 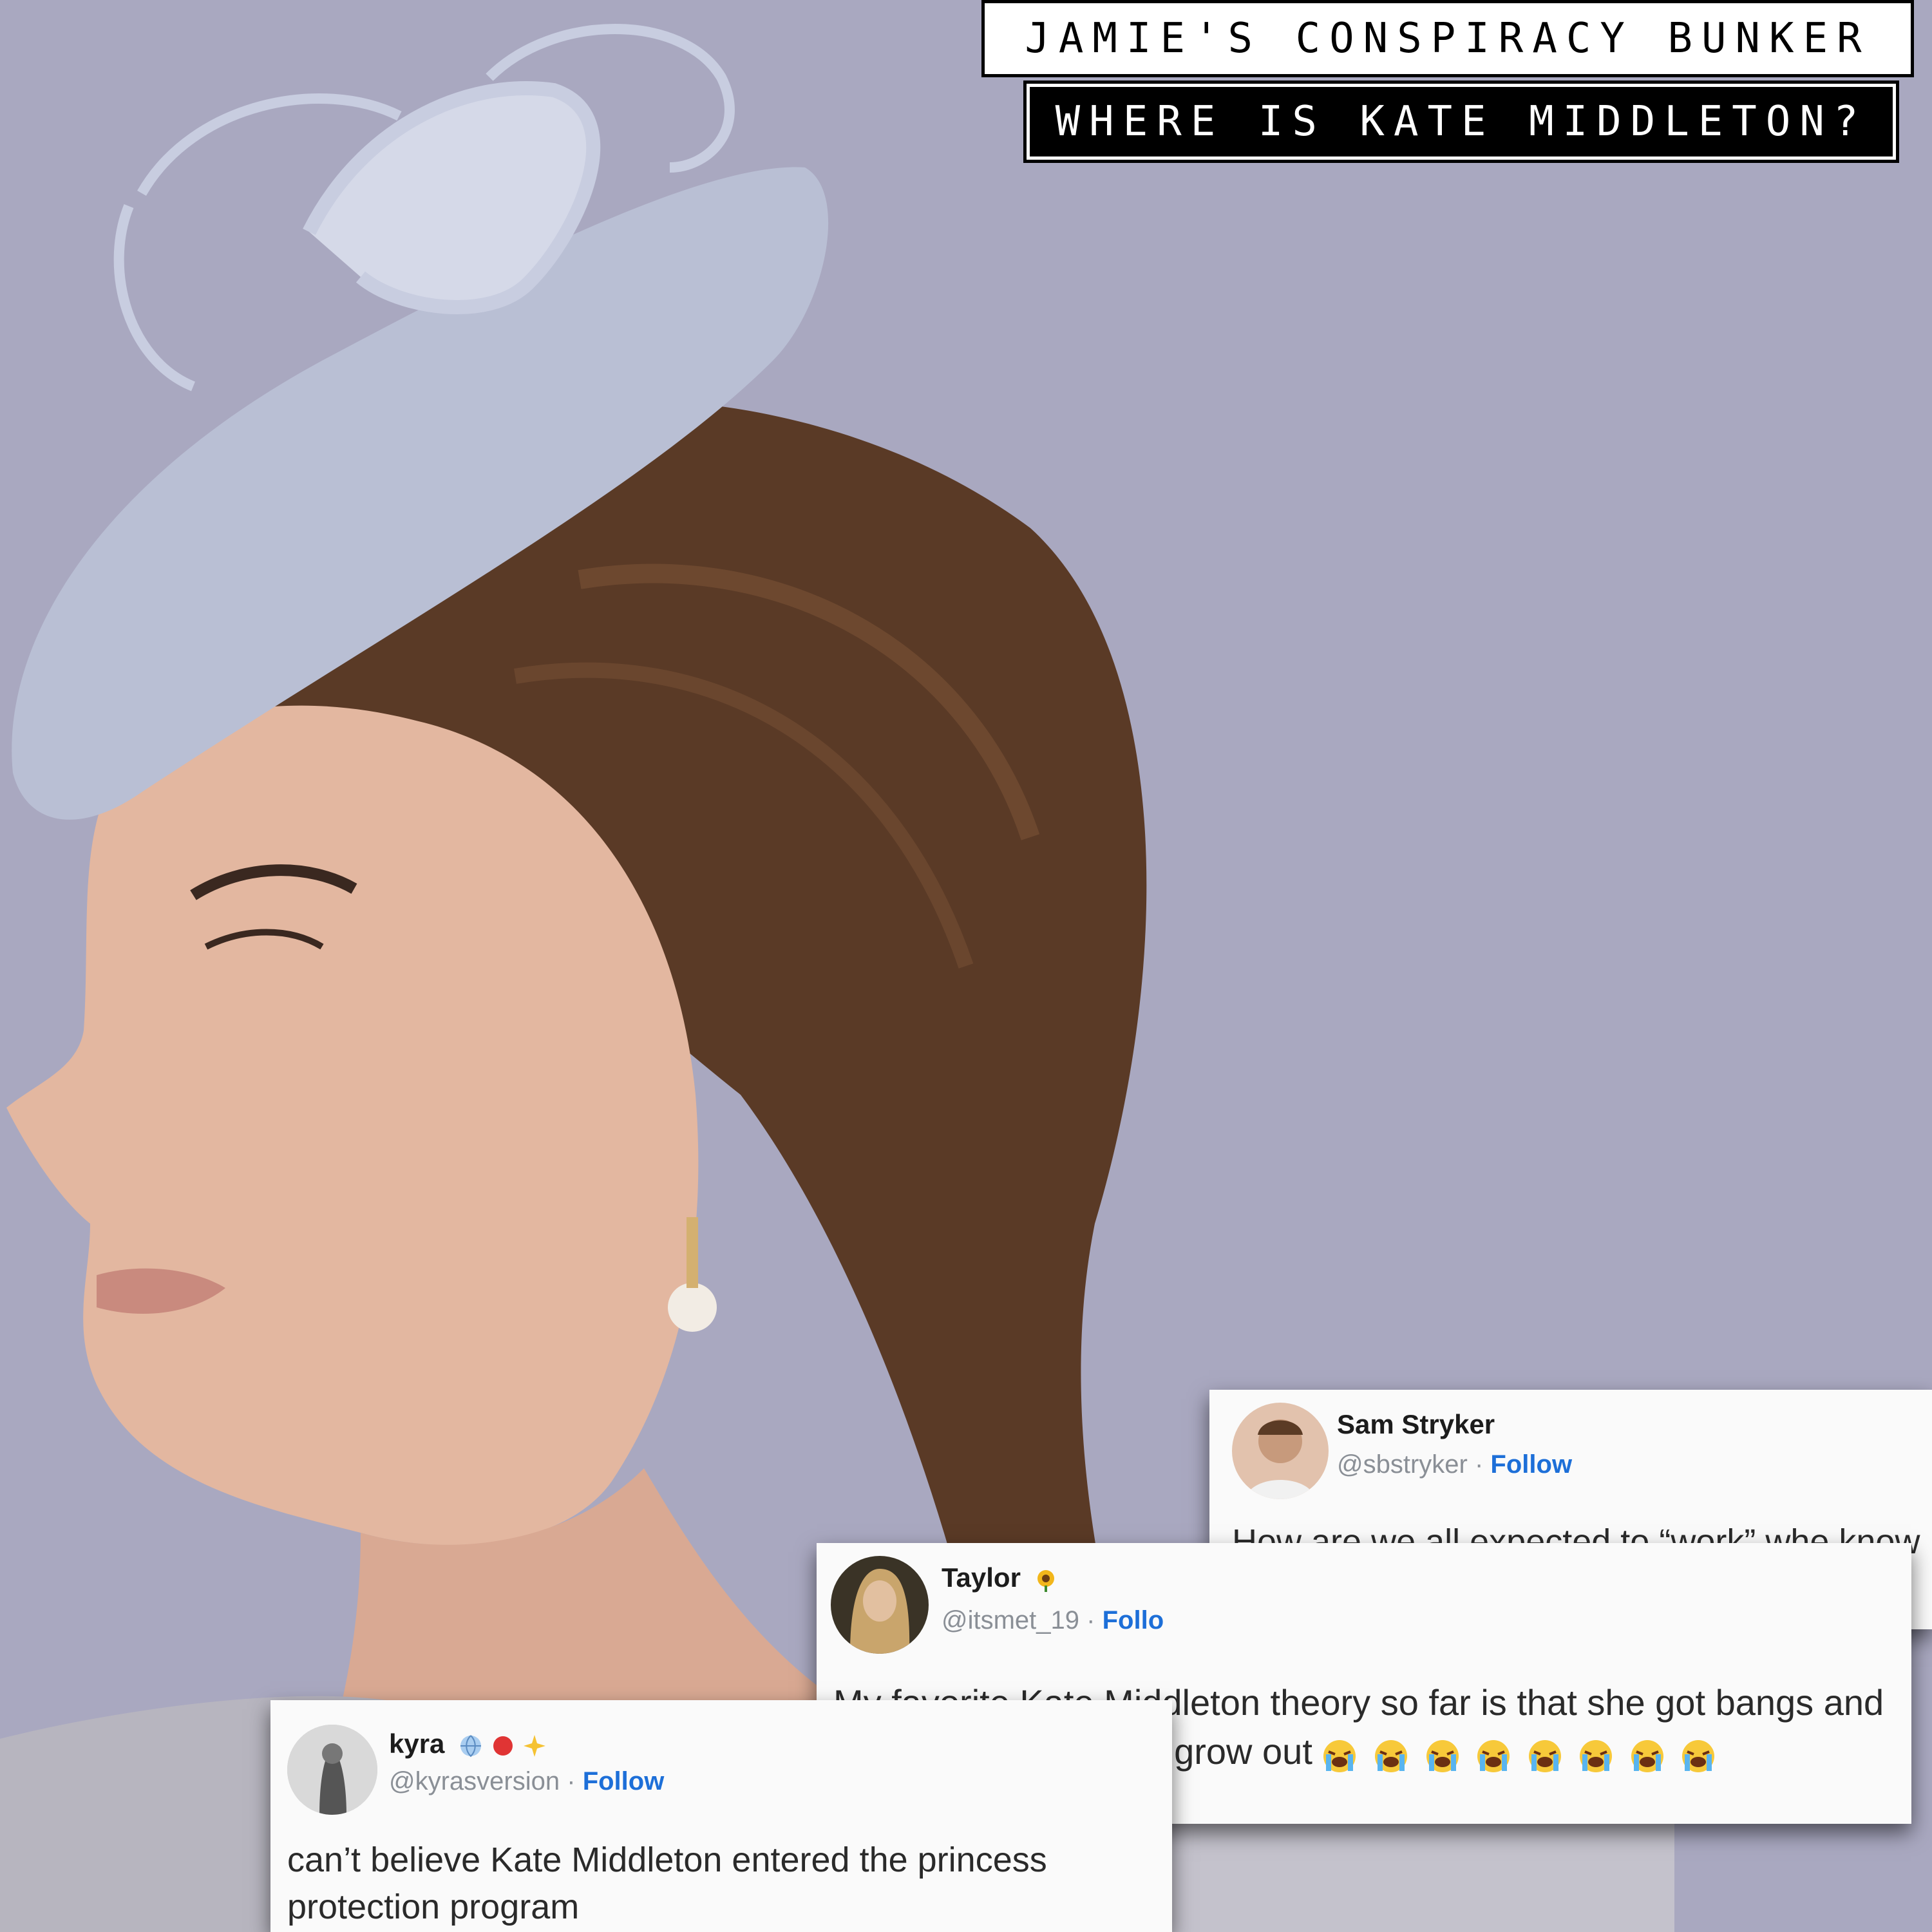 I want to click on tweet-author-name: kyra, so click(x=468, y=1743).